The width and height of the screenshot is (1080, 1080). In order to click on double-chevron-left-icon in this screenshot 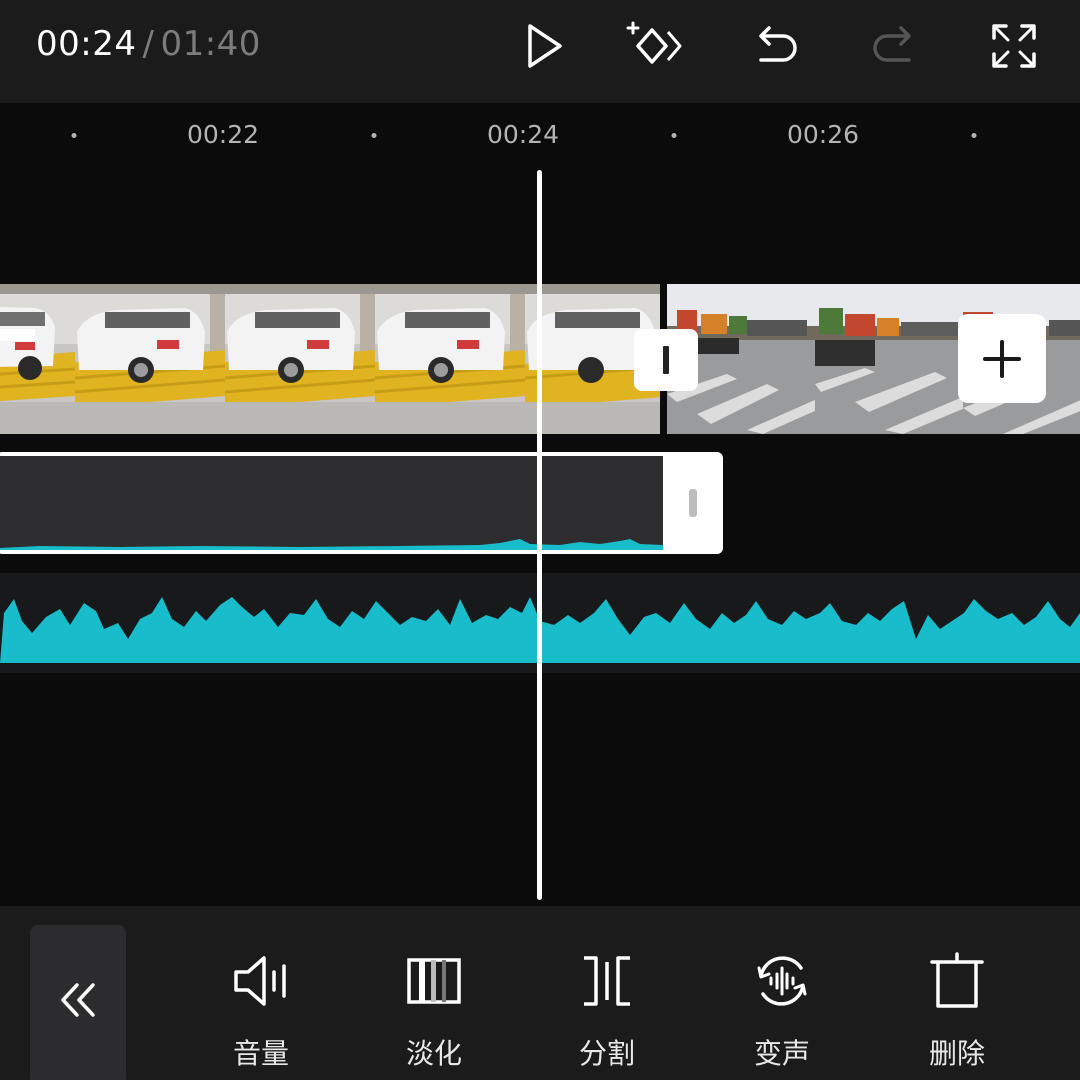, I will do `click(78, 1000)`.